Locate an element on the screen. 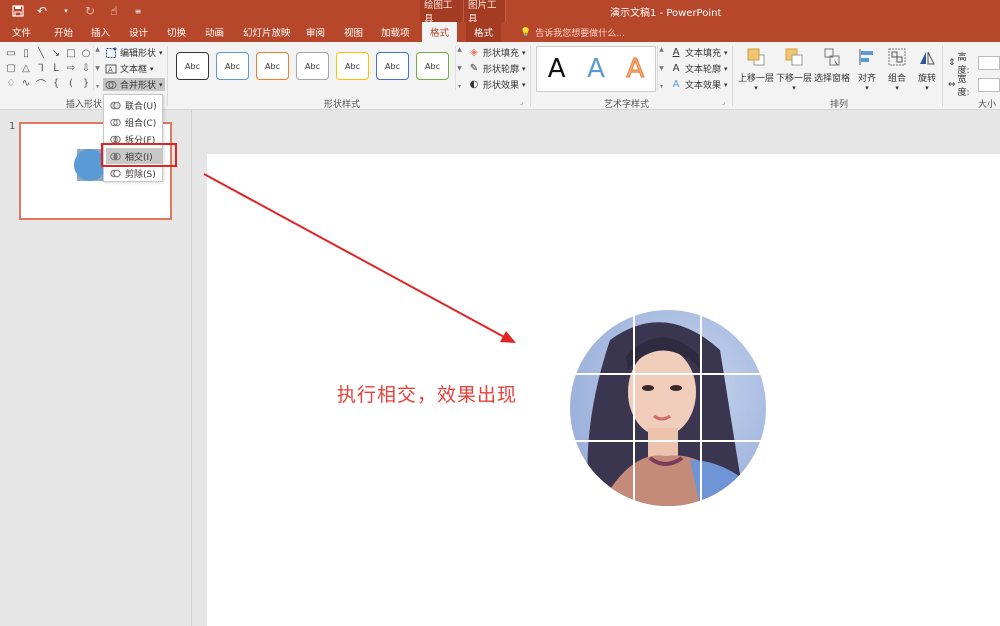 The width and height of the screenshot is (1000, 626). shape-width-field: ⇔ 宽度: is located at coordinates (974, 85).